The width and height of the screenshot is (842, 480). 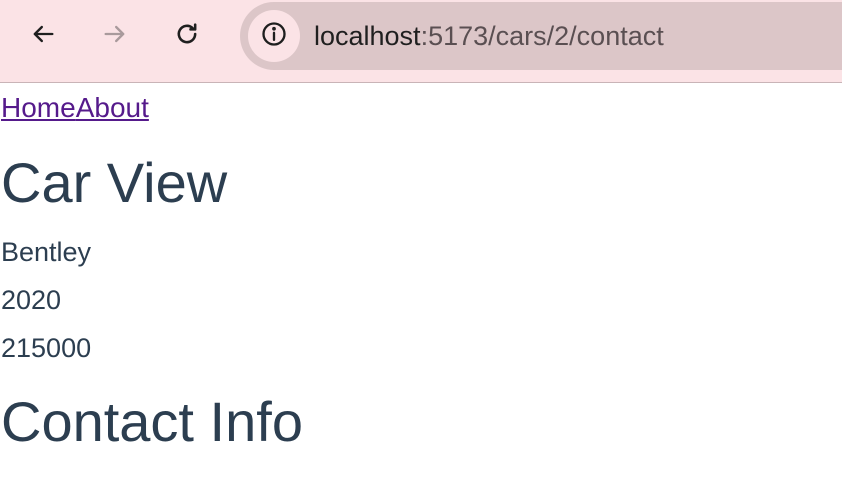 What do you see at coordinates (114, 182) in the screenshot?
I see `car-view-heading: Car View` at bounding box center [114, 182].